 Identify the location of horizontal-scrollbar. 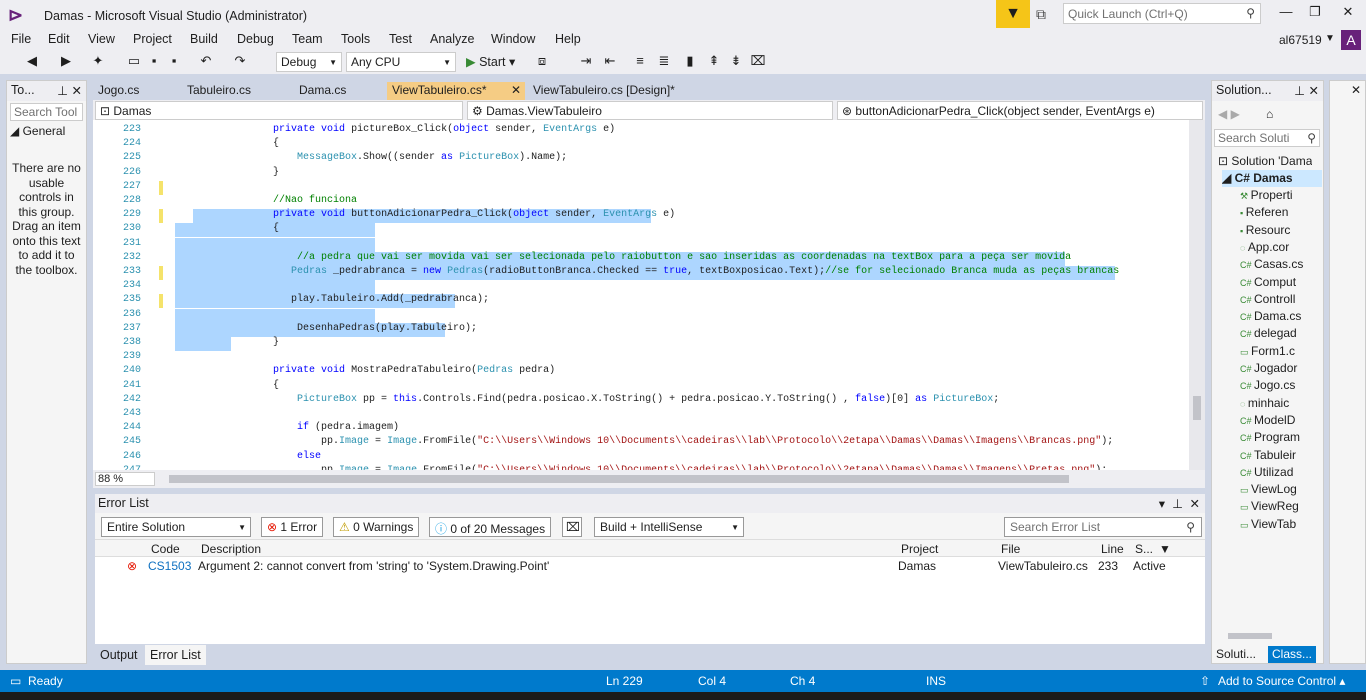
(1268, 636).